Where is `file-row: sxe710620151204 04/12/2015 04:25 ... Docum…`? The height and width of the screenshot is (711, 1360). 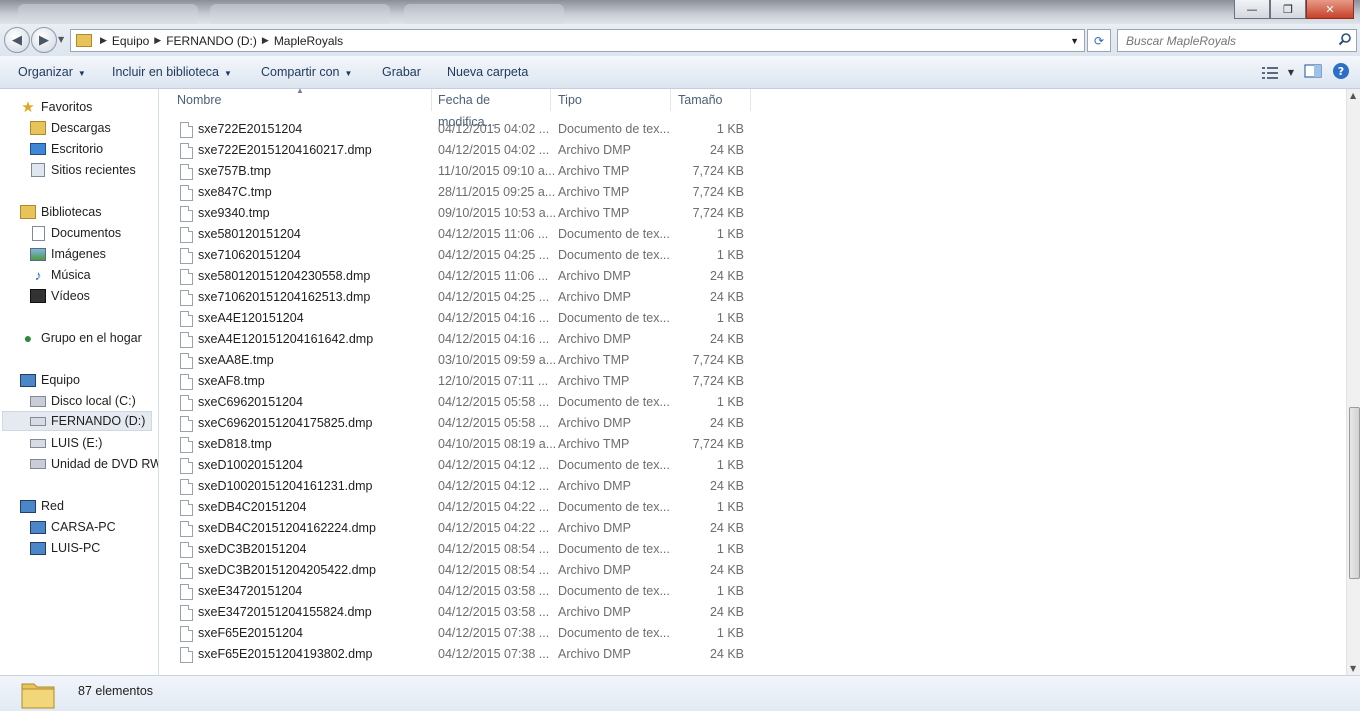
file-row: sxe710620151204 04/12/2015 04:25 ... Docum… is located at coordinates (460, 255).